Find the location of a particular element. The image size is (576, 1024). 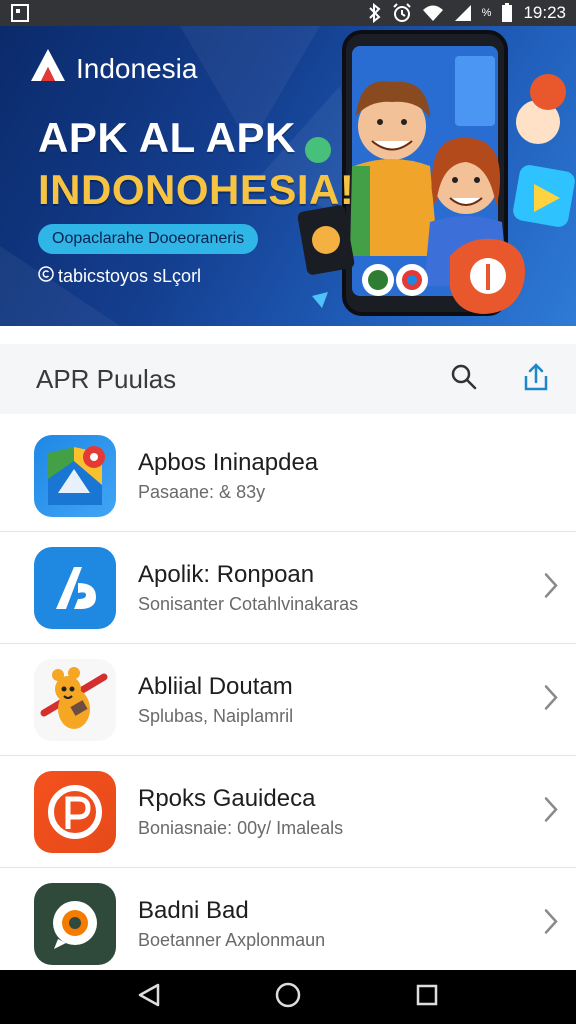

status-time: 19:23 is located at coordinates (544, 12).